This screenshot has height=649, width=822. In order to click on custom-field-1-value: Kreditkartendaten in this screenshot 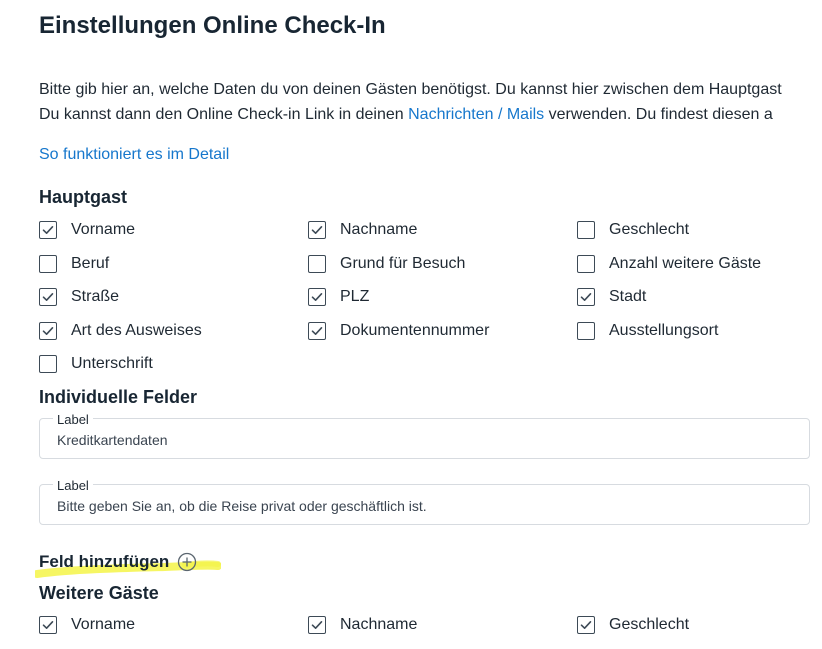, I will do `click(112, 440)`.